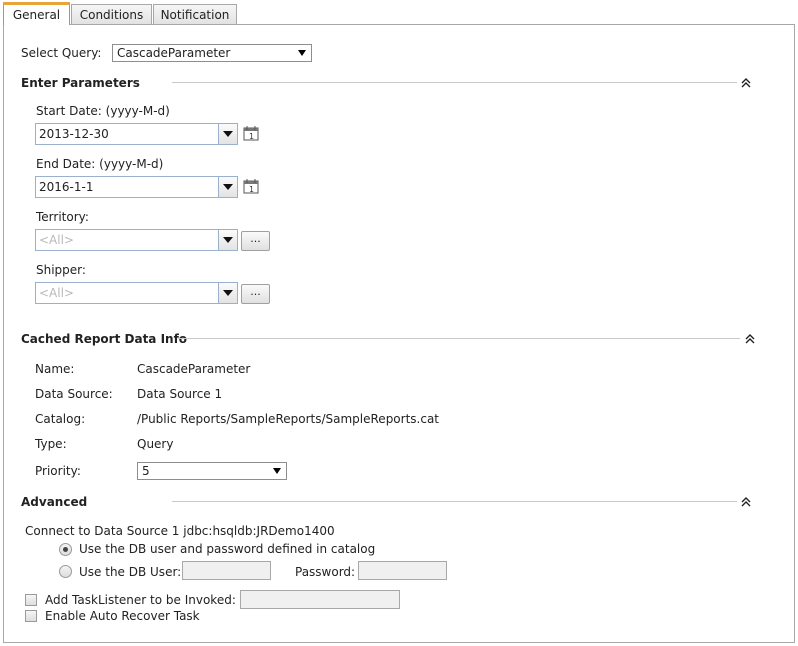  I want to click on auto-recover-label: Enable Auto Recover Task, so click(122, 616).